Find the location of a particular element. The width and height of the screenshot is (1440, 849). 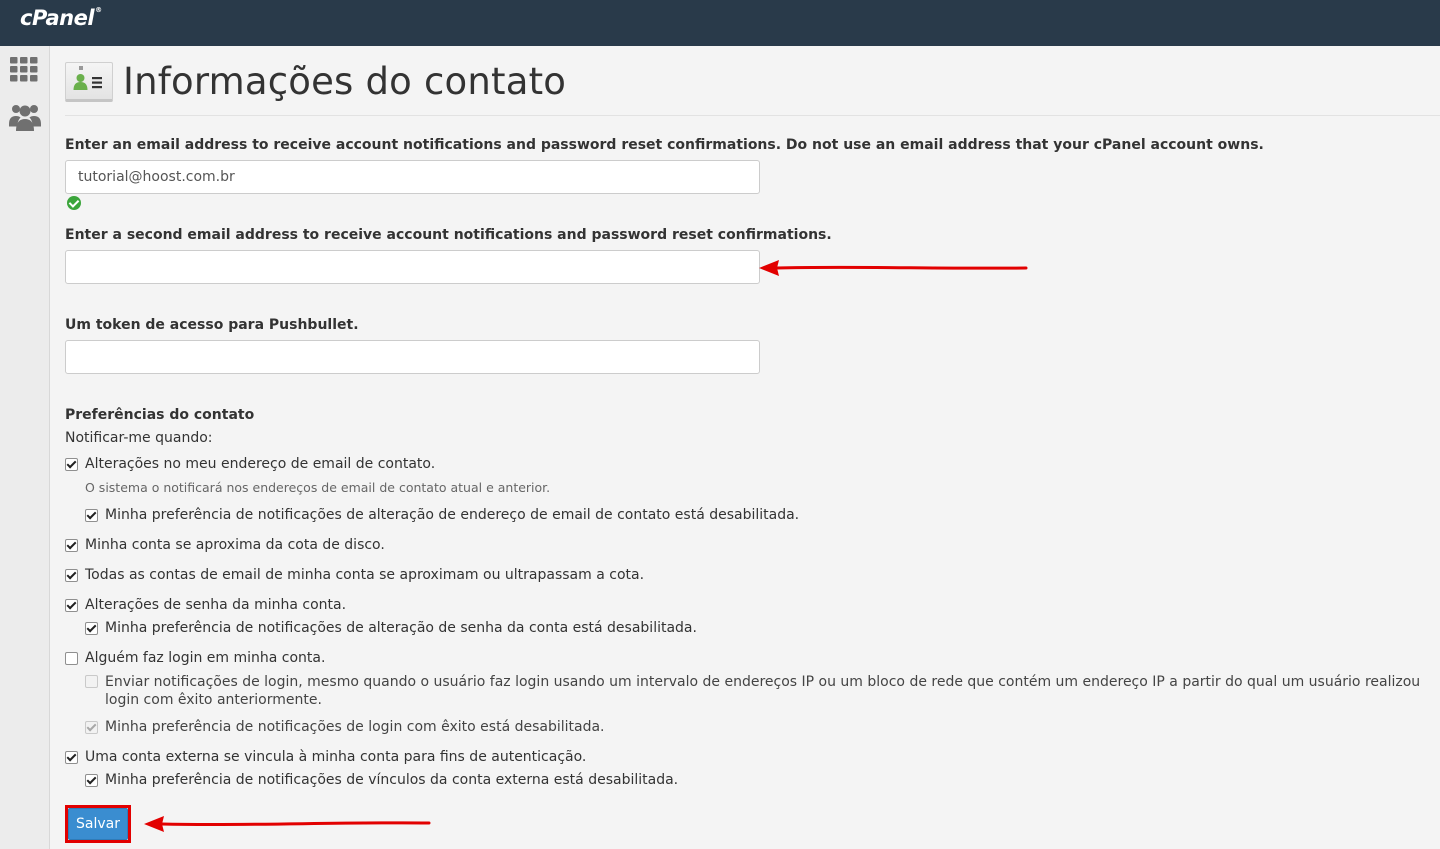

contact-card-icon-svg is located at coordinates (87, 78).